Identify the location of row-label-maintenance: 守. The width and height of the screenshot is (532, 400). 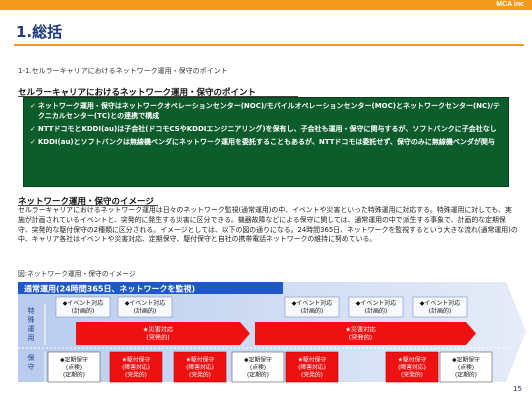
(31, 366).